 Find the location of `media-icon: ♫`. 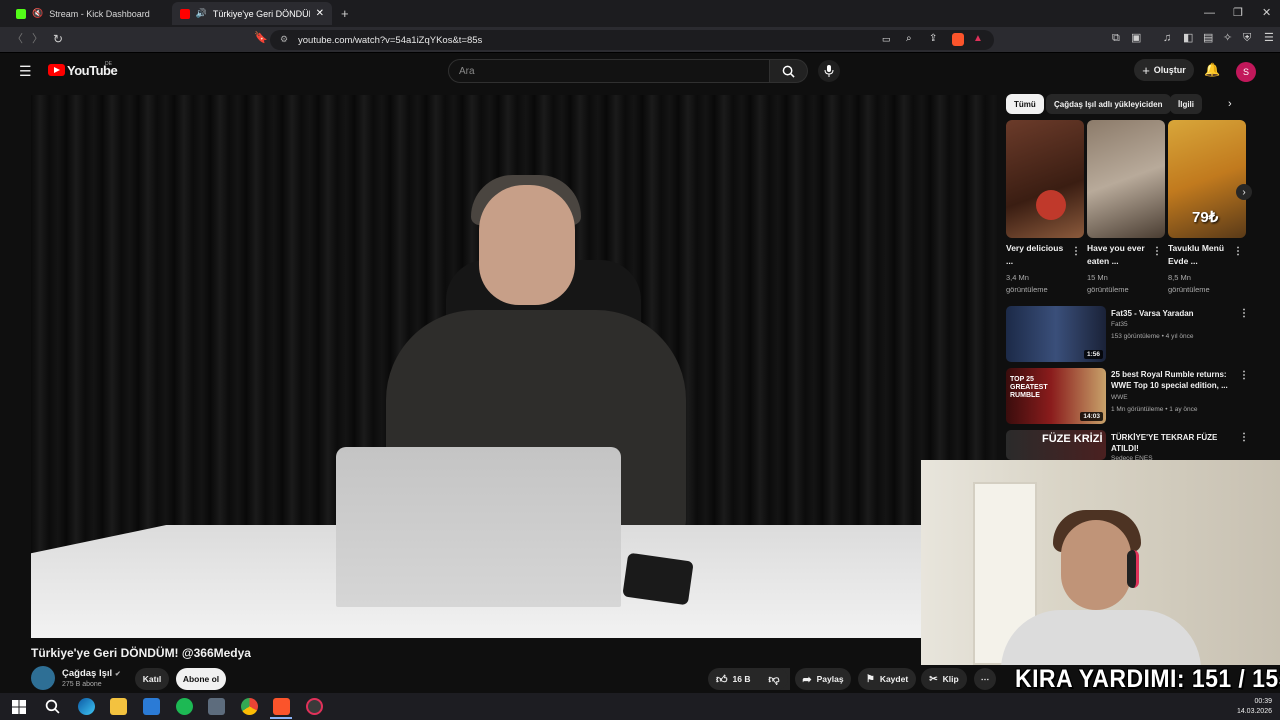

media-icon: ♫ is located at coordinates (1167, 38).